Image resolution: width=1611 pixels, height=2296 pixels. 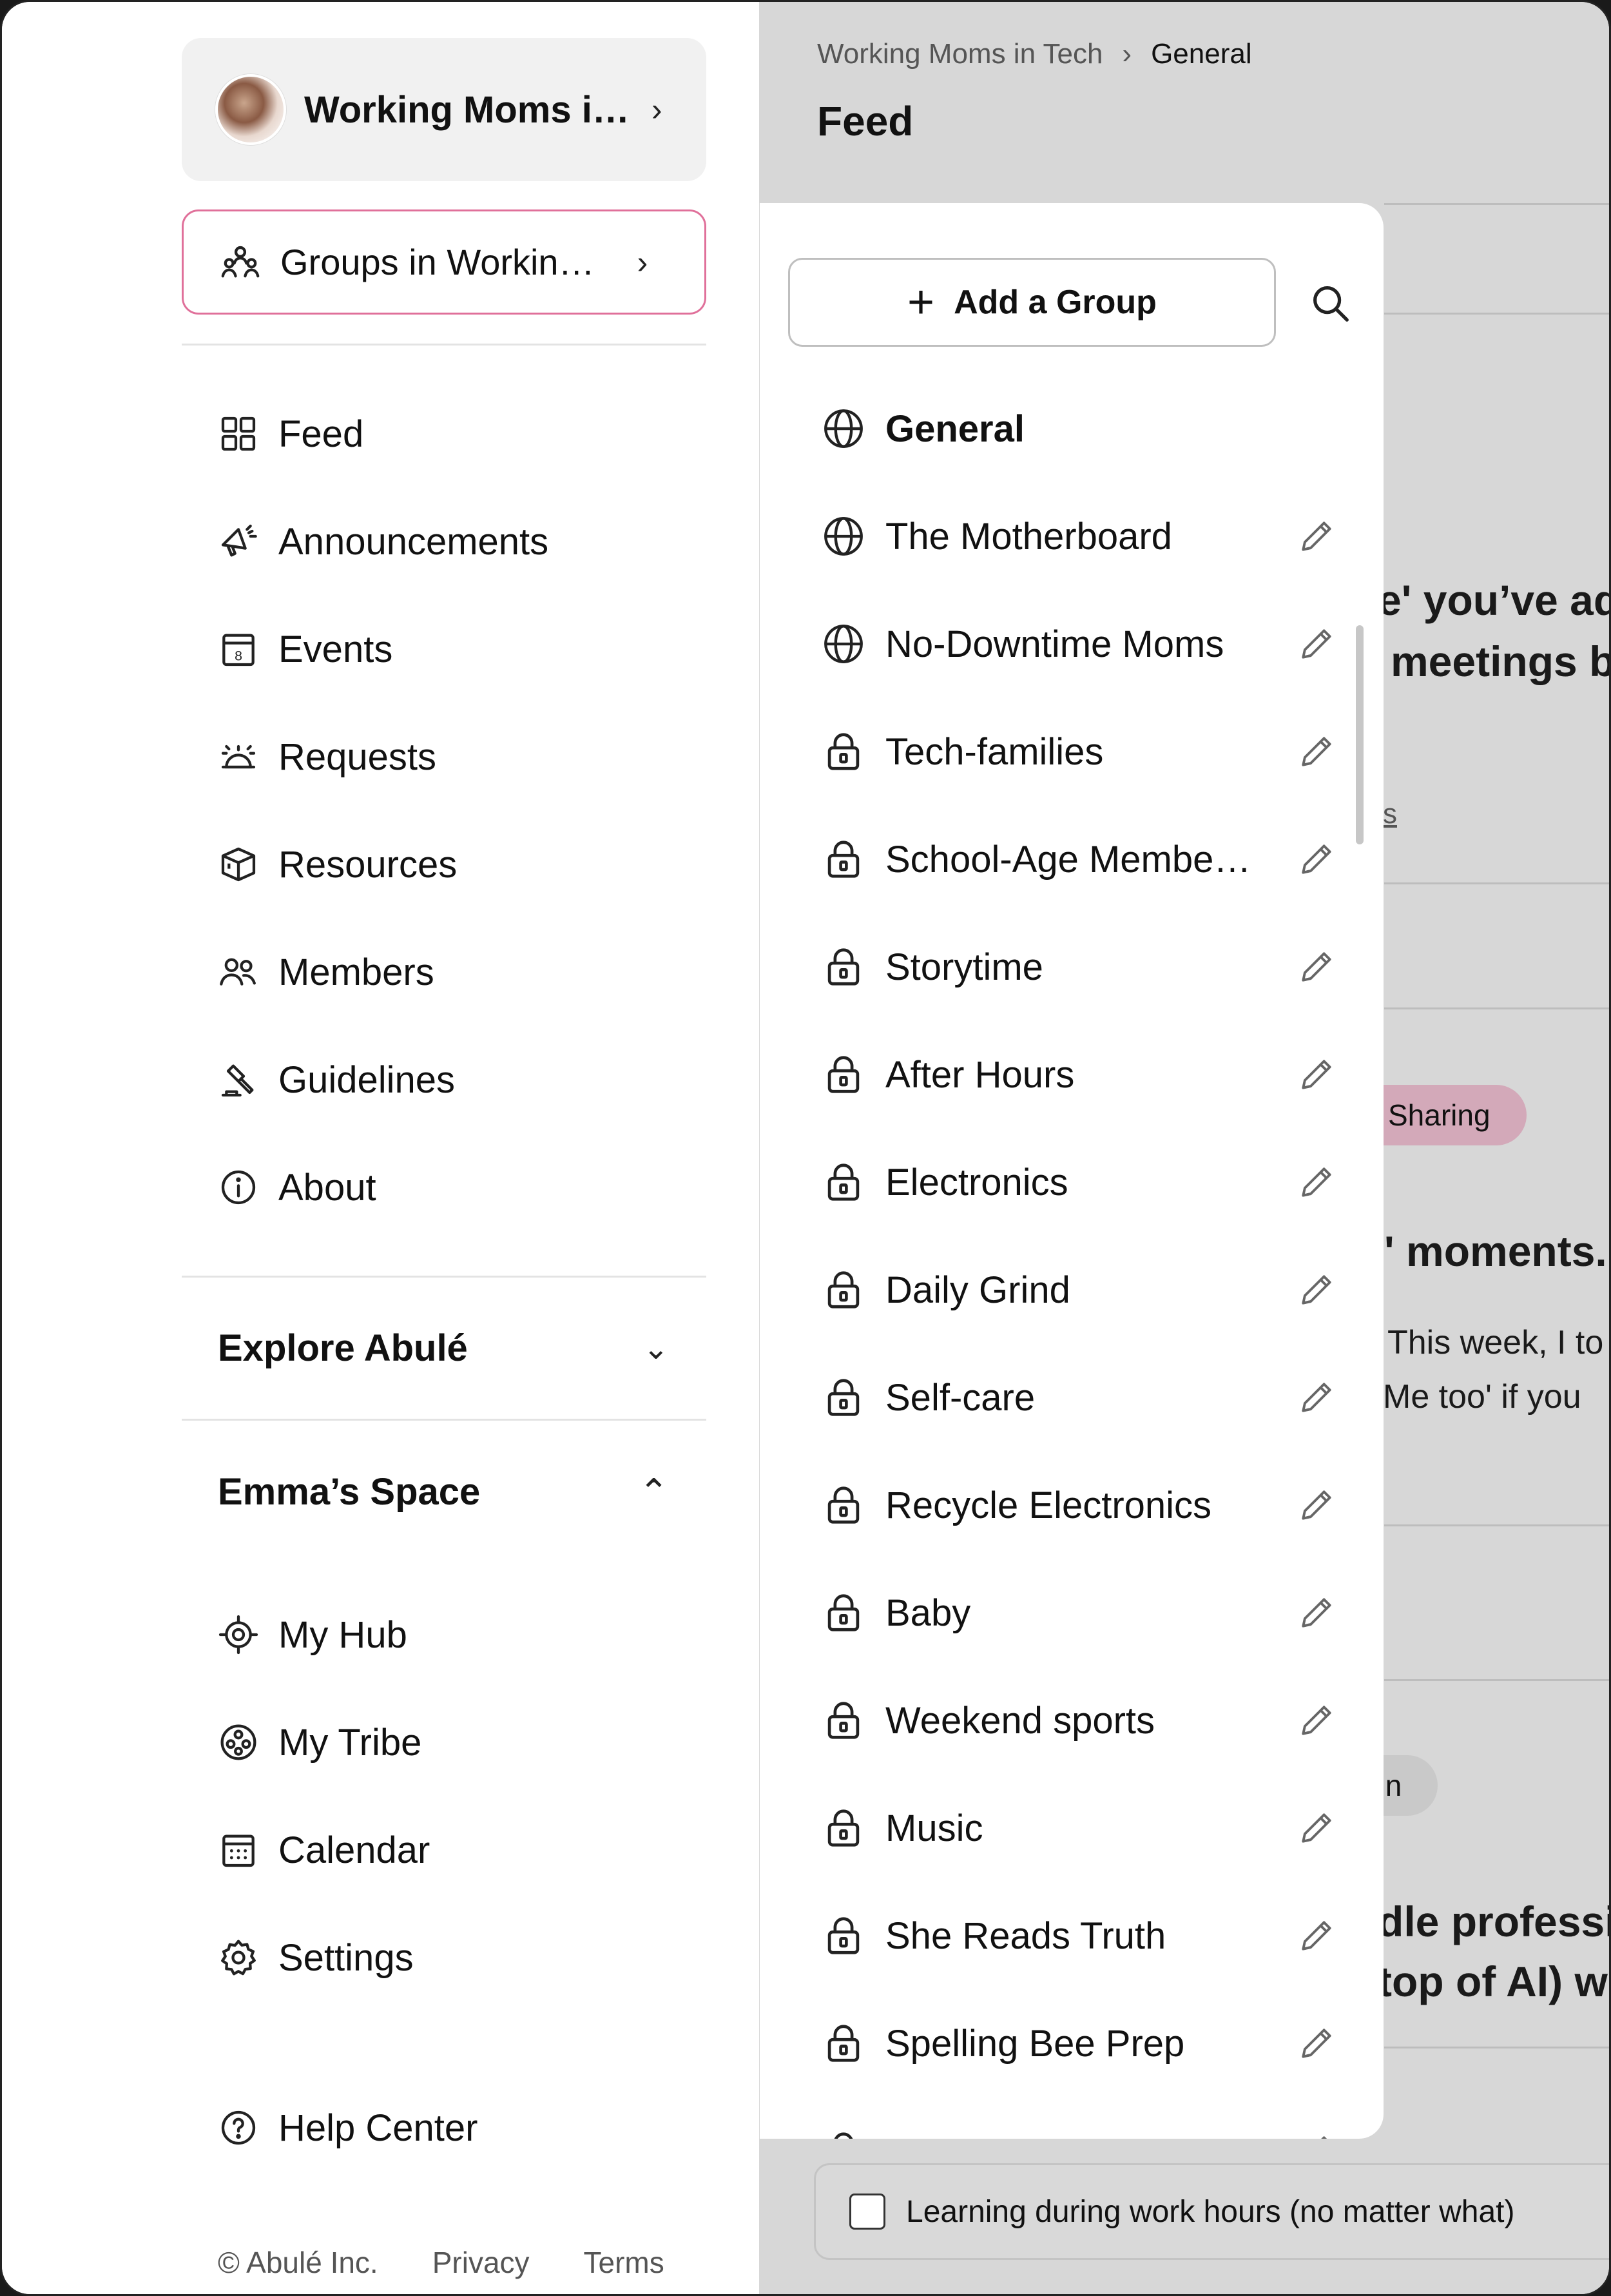 I want to click on group-item: Daily Grind, so click(x=1076, y=1290).